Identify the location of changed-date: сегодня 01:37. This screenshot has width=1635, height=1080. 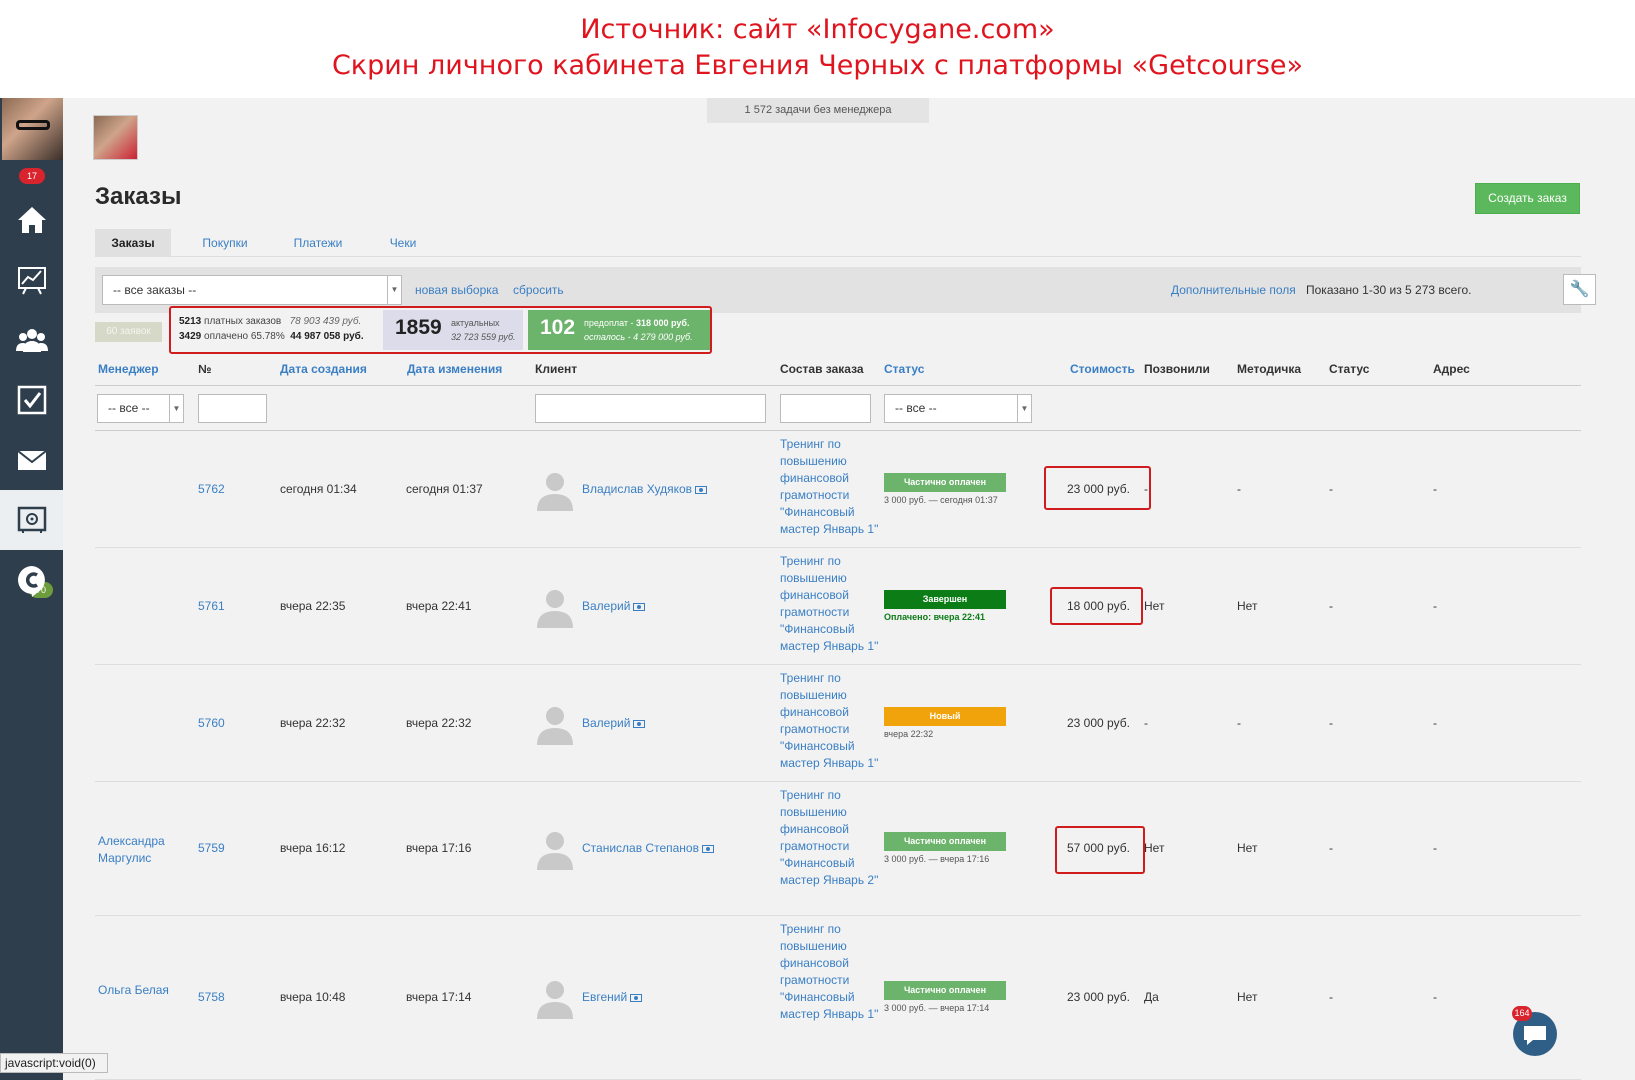
(444, 489).